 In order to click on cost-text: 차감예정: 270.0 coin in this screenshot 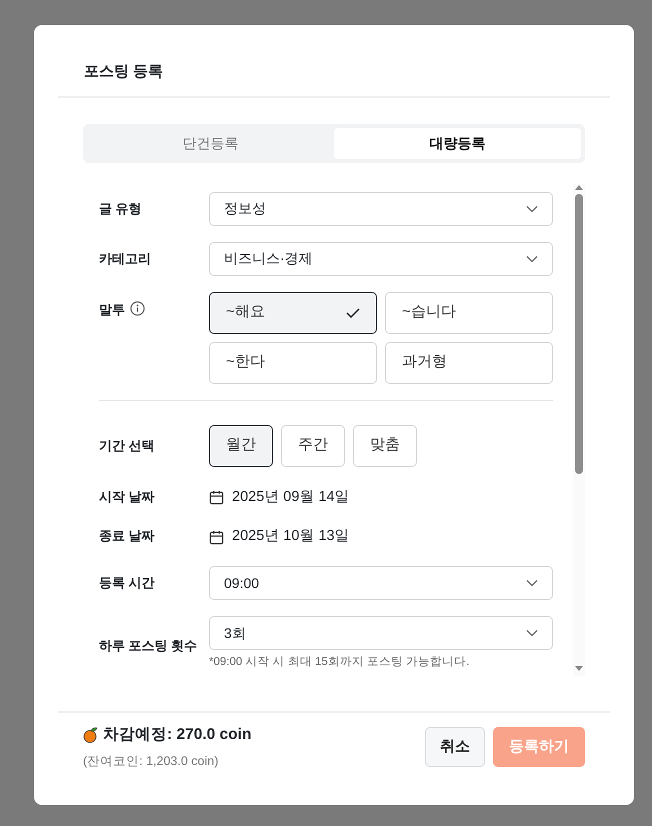, I will do `click(177, 735)`.